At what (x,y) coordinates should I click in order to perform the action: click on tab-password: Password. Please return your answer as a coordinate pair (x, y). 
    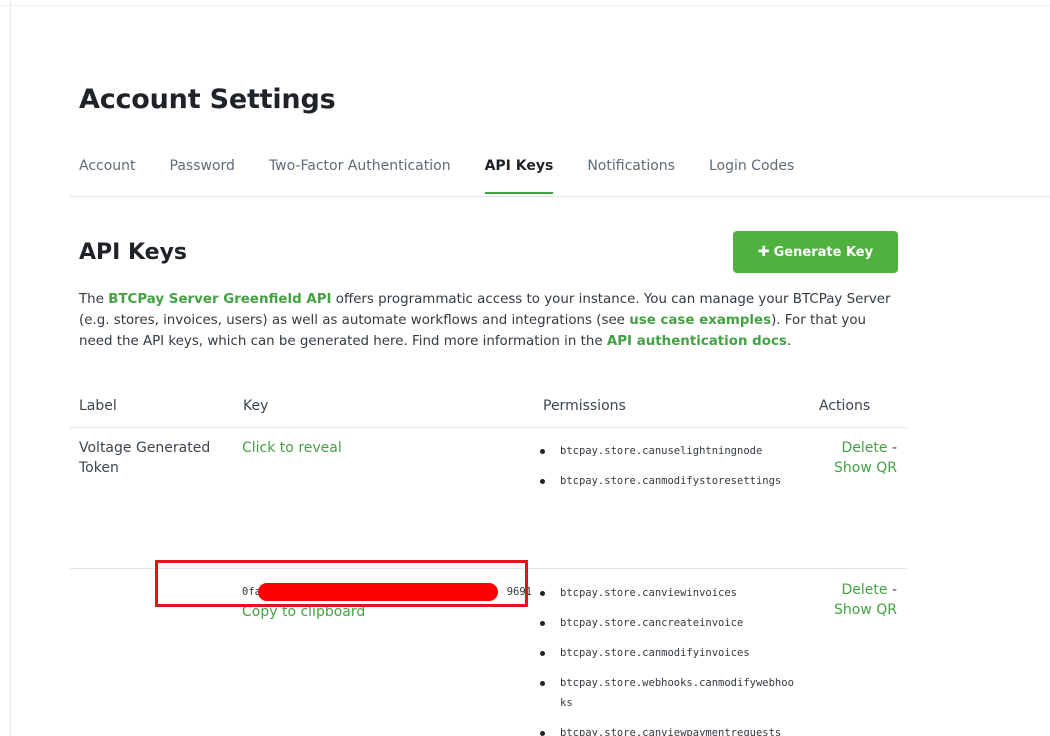
    Looking at the image, I should click on (202, 175).